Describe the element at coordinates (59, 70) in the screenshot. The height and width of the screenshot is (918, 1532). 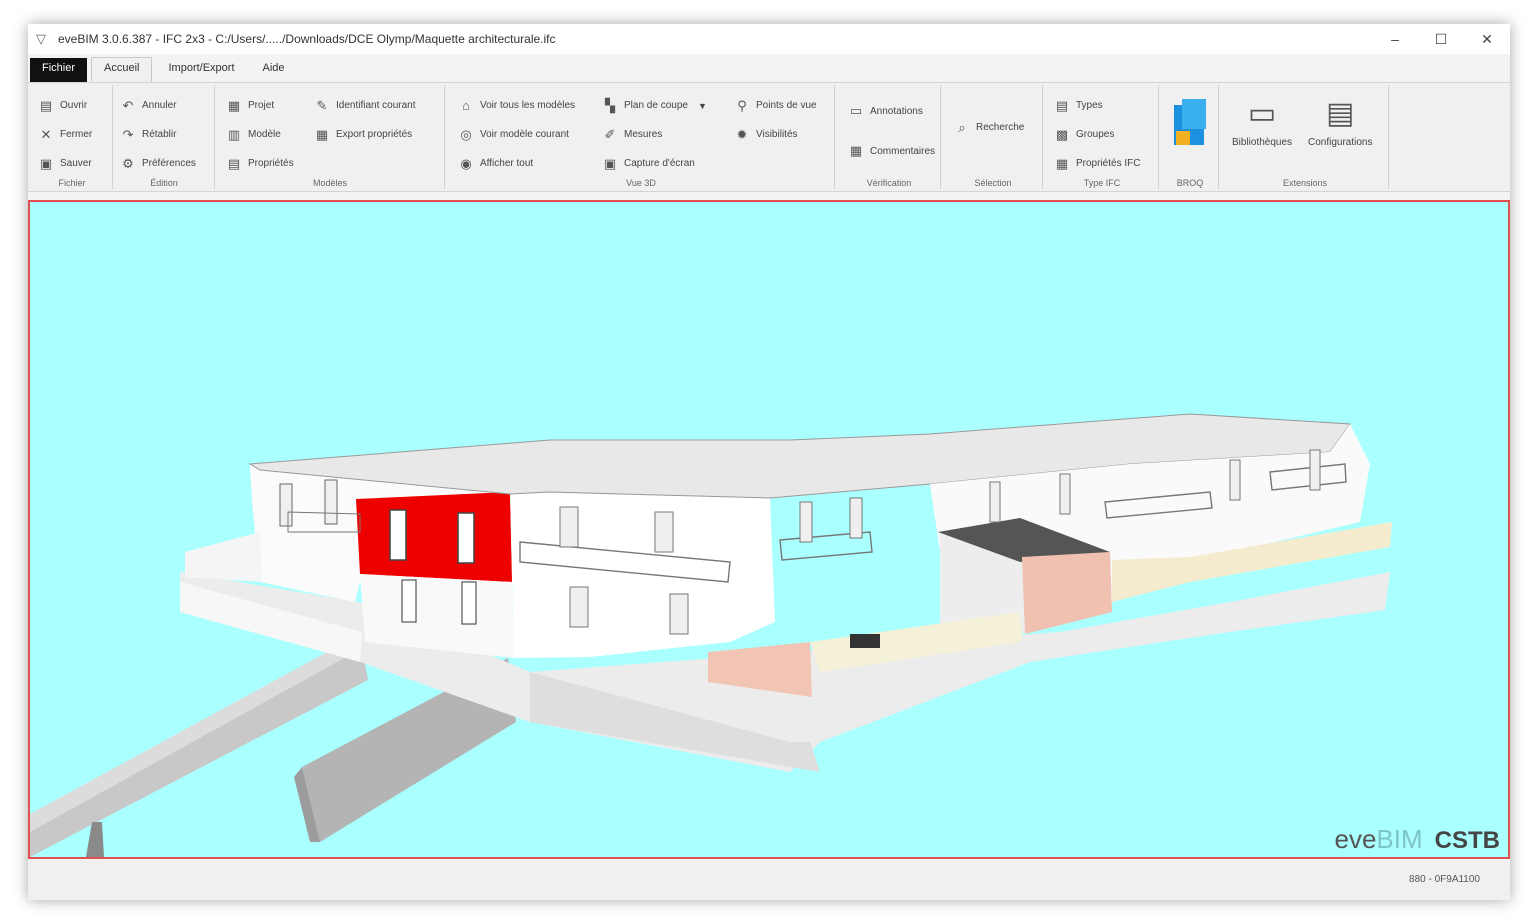
I see `tab-fichier: Fichier` at that location.